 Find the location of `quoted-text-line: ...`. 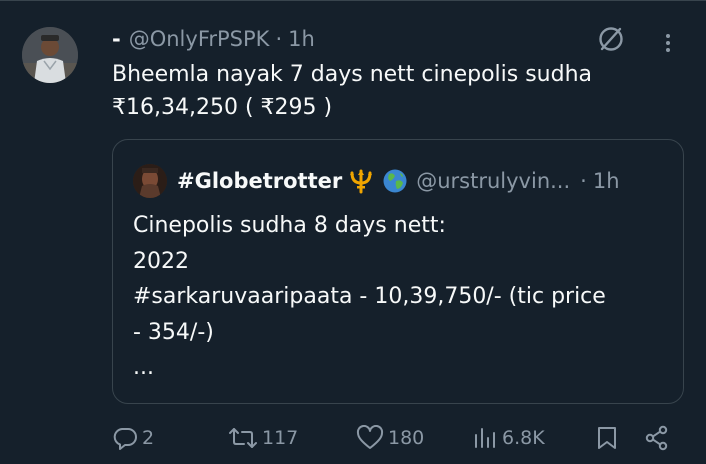

quoted-text-line: ... is located at coordinates (143, 367).